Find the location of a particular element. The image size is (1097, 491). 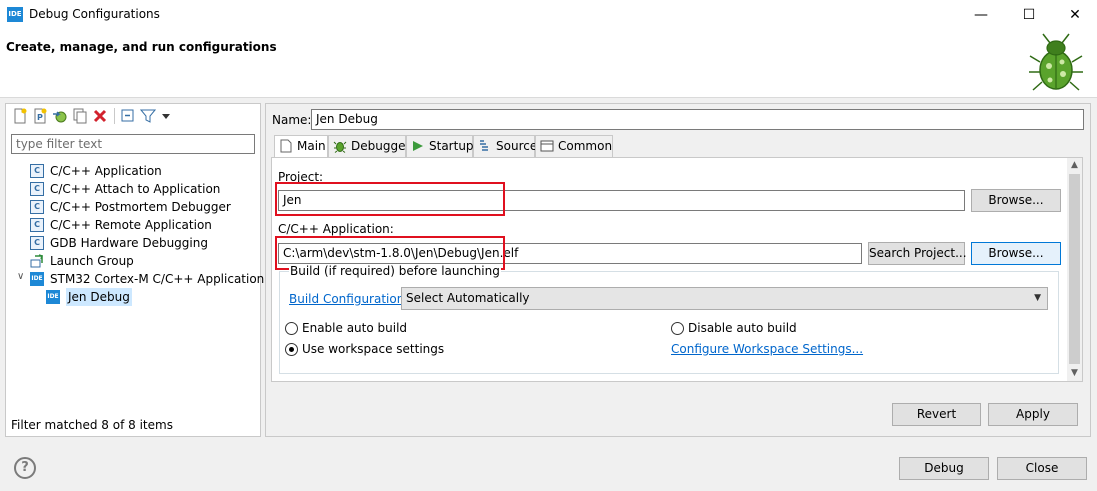

filter-input is located at coordinates (133, 144).